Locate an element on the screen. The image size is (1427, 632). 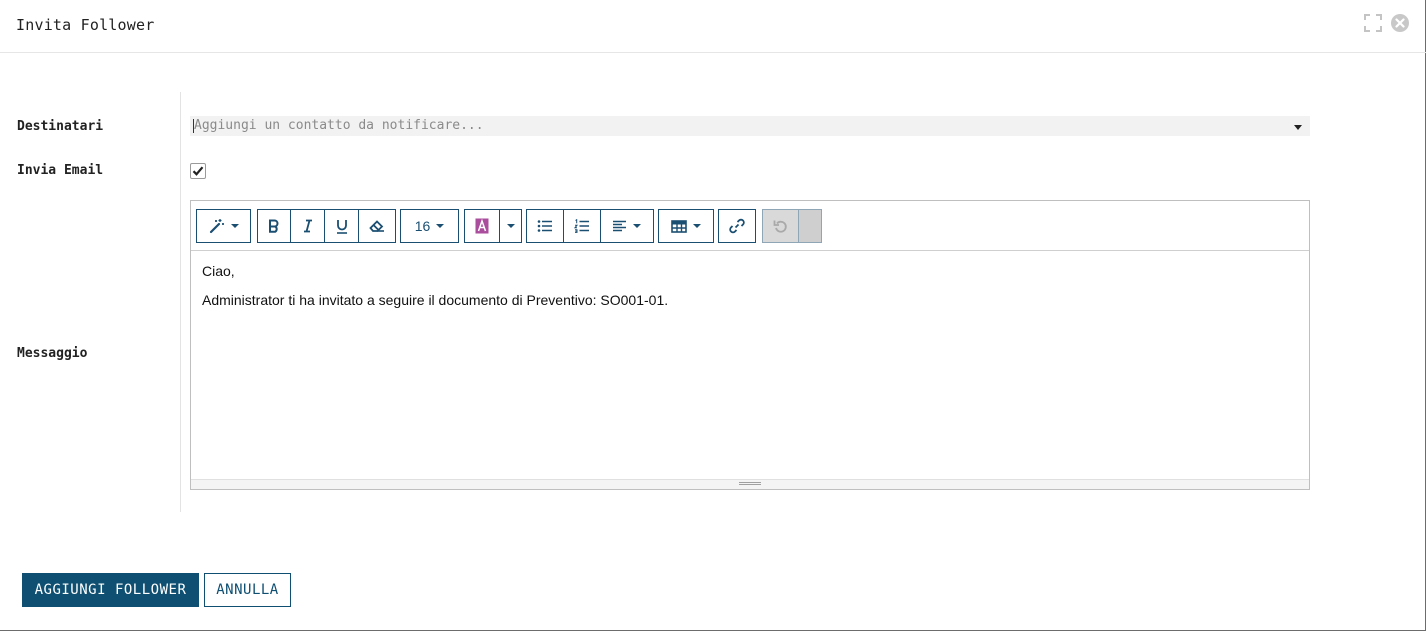
history-group is located at coordinates (792, 226).